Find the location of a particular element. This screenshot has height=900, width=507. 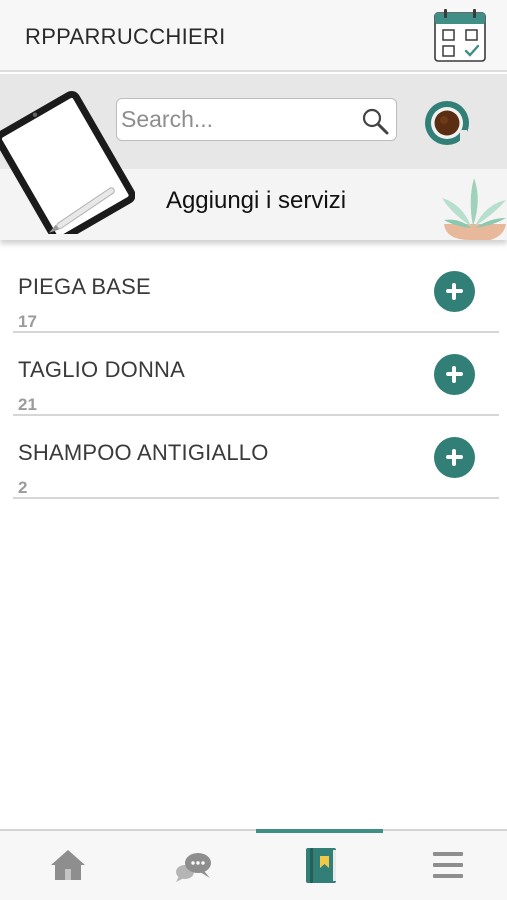

calendar-button is located at coordinates (460, 36).